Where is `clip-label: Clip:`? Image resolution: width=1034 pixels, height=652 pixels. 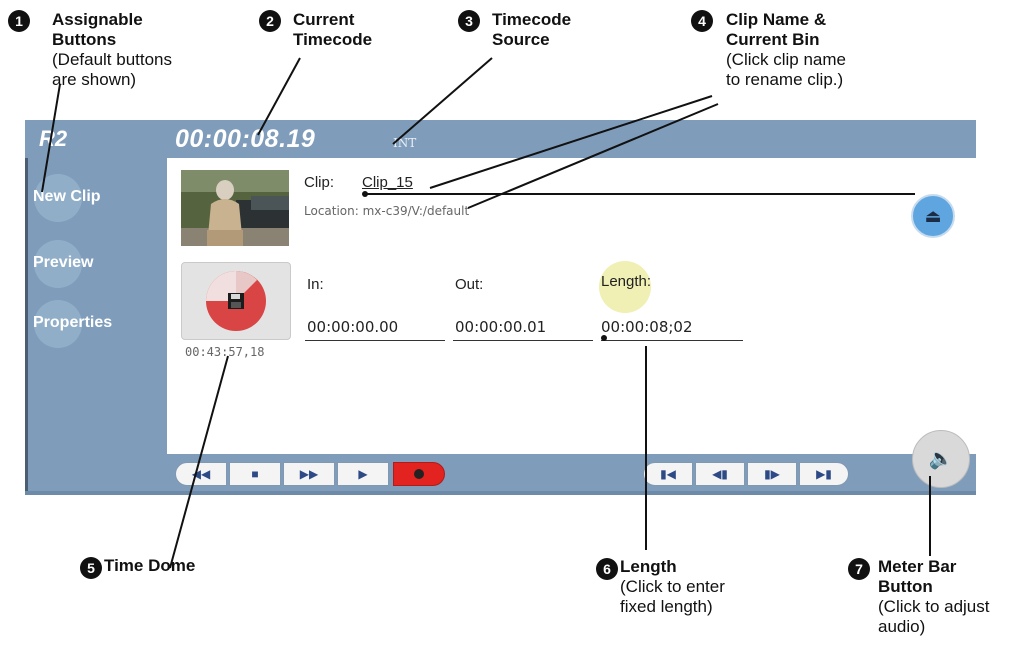
clip-label: Clip: is located at coordinates (319, 182).